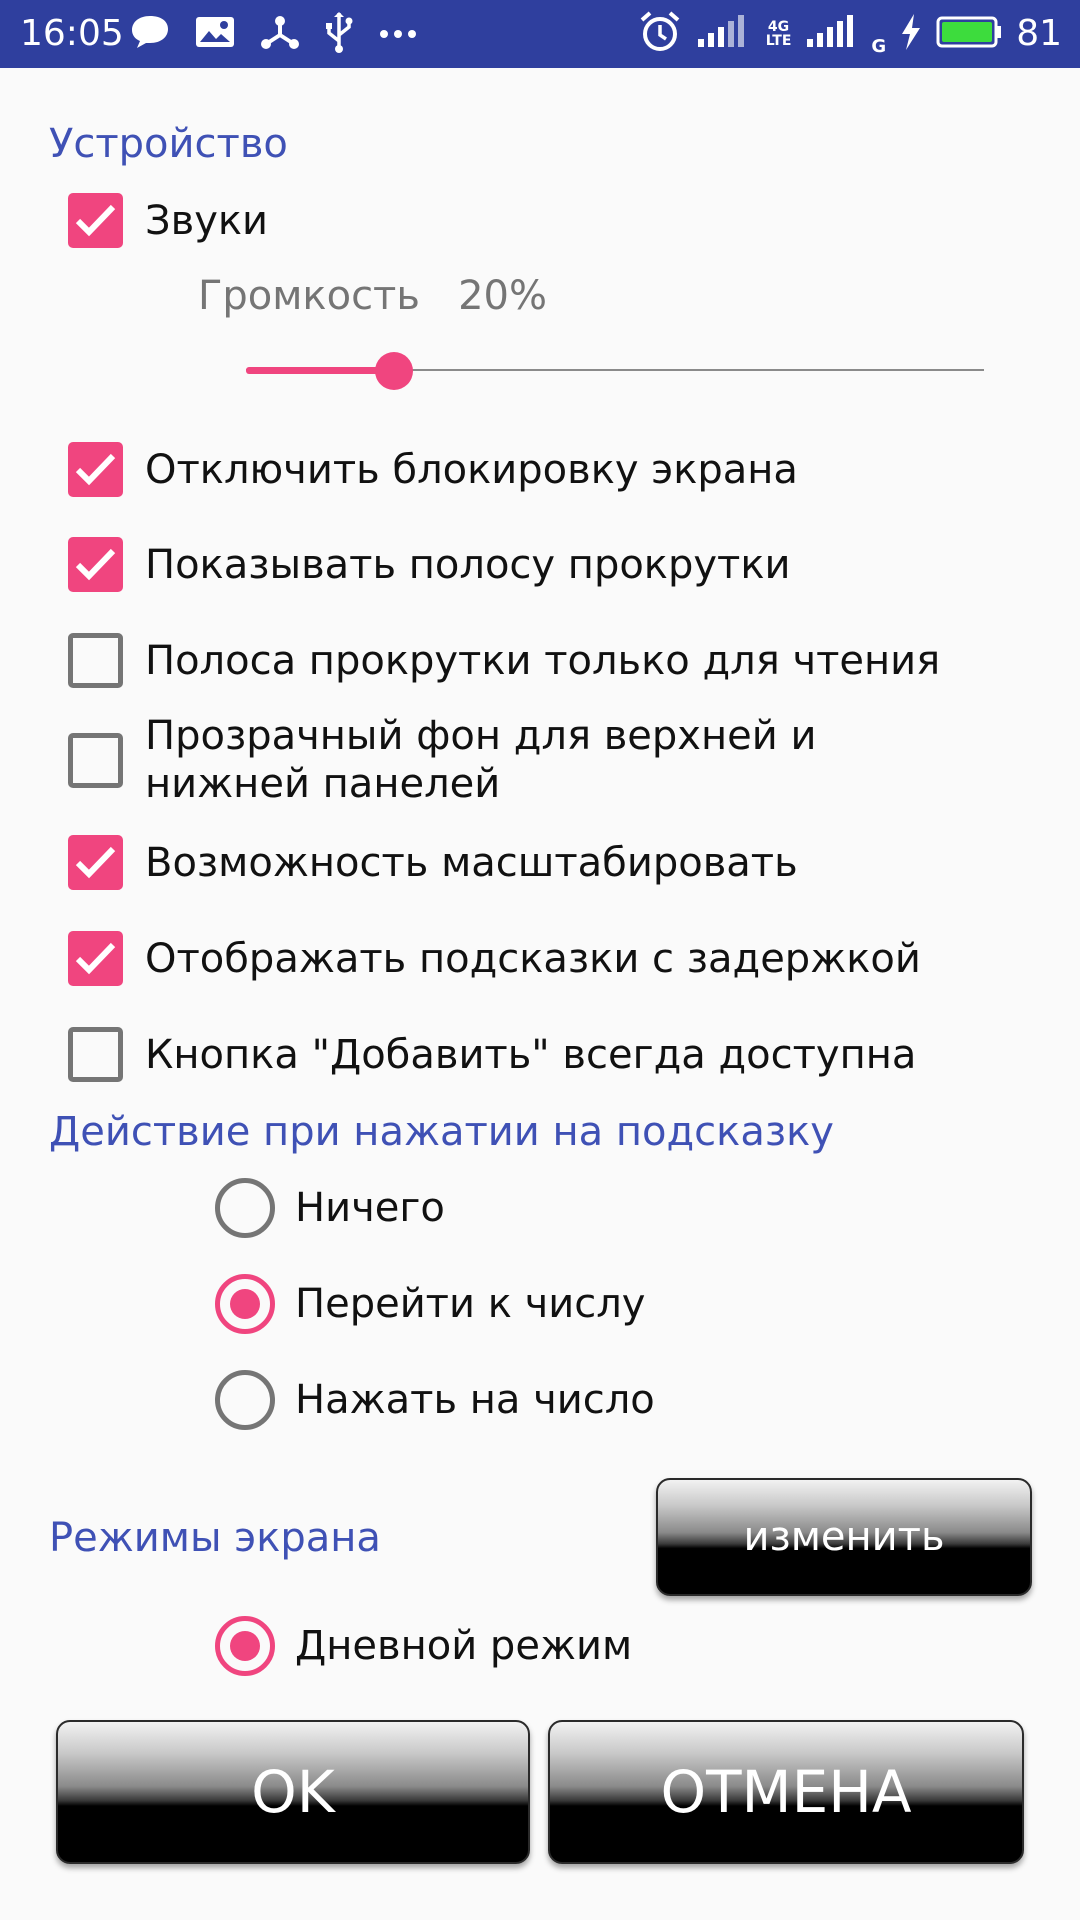 This screenshot has width=1080, height=1920. I want to click on radio-label: Дневной режим, so click(464, 1646).